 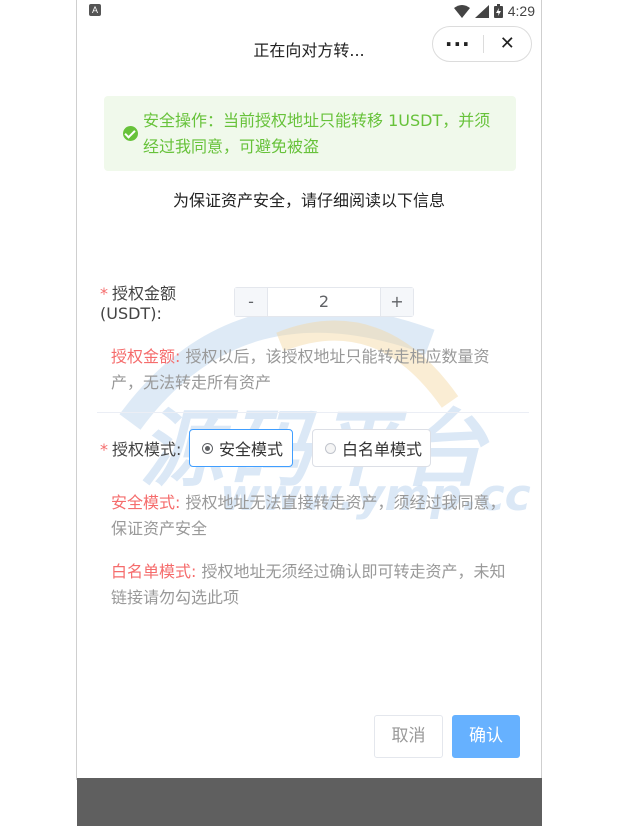 What do you see at coordinates (146, 356) in the screenshot?
I see `amount-desc-highlight: 授权金额:` at bounding box center [146, 356].